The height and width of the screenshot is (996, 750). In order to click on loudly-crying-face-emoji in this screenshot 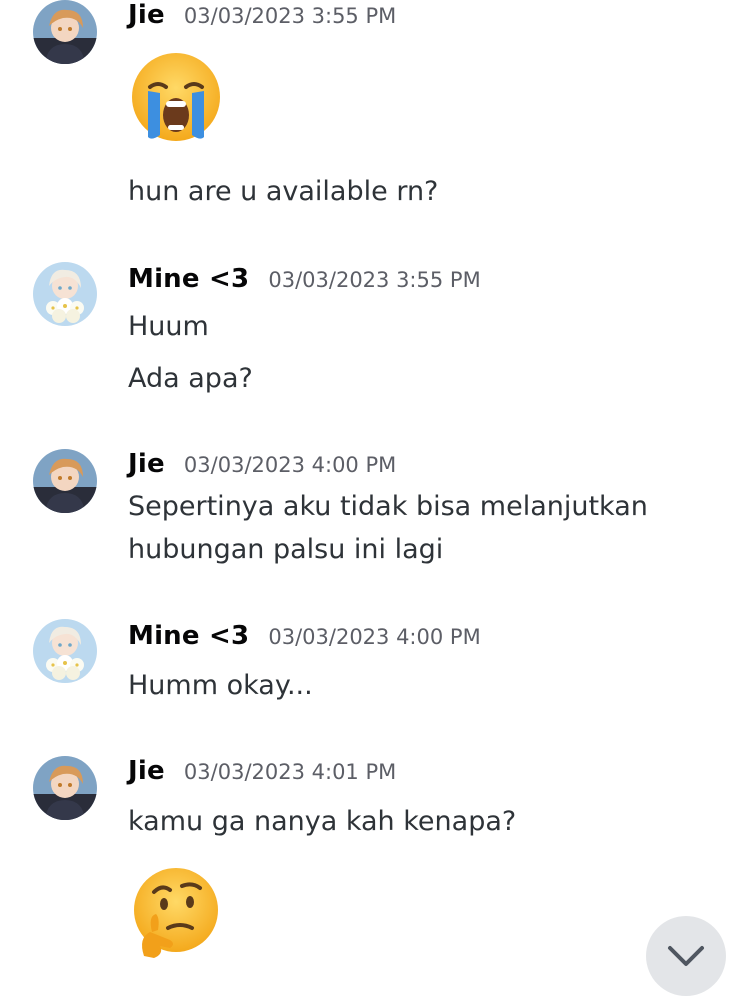, I will do `click(176, 97)`.